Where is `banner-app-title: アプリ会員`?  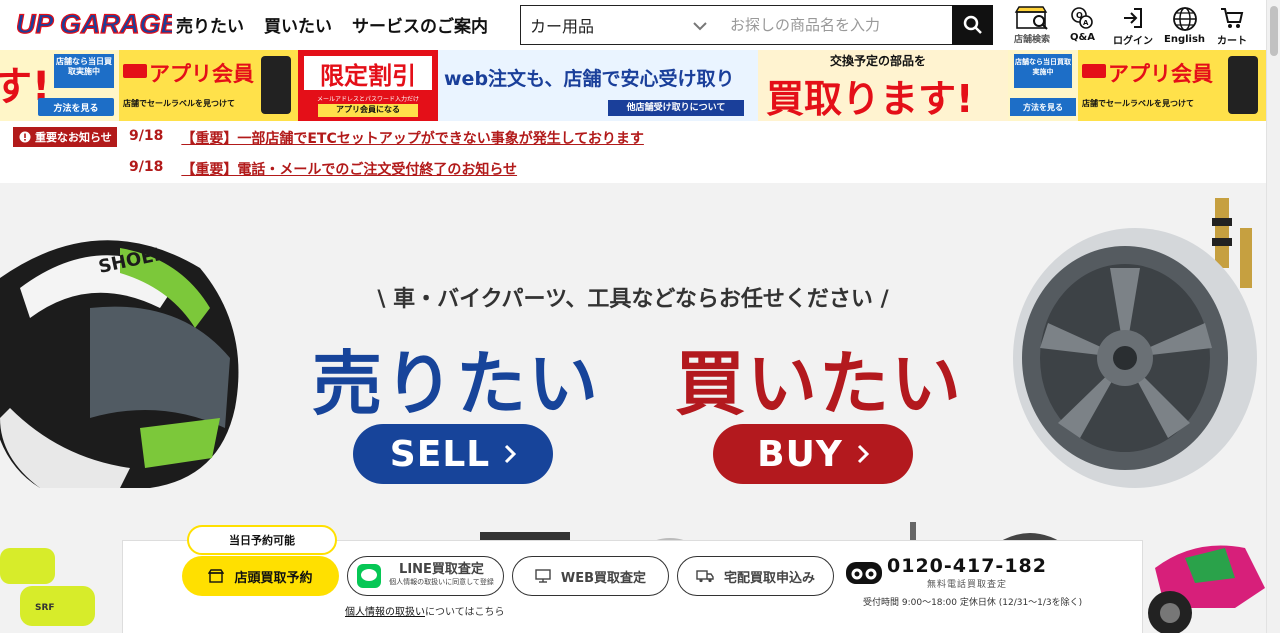
banner-app-title: アプリ会員 is located at coordinates (201, 74).